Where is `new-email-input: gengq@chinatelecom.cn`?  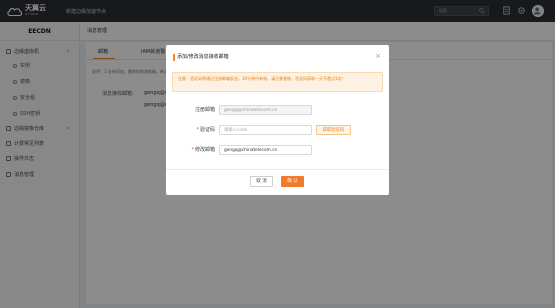
new-email-input: gengq@chinatelecom.cn is located at coordinates (265, 150).